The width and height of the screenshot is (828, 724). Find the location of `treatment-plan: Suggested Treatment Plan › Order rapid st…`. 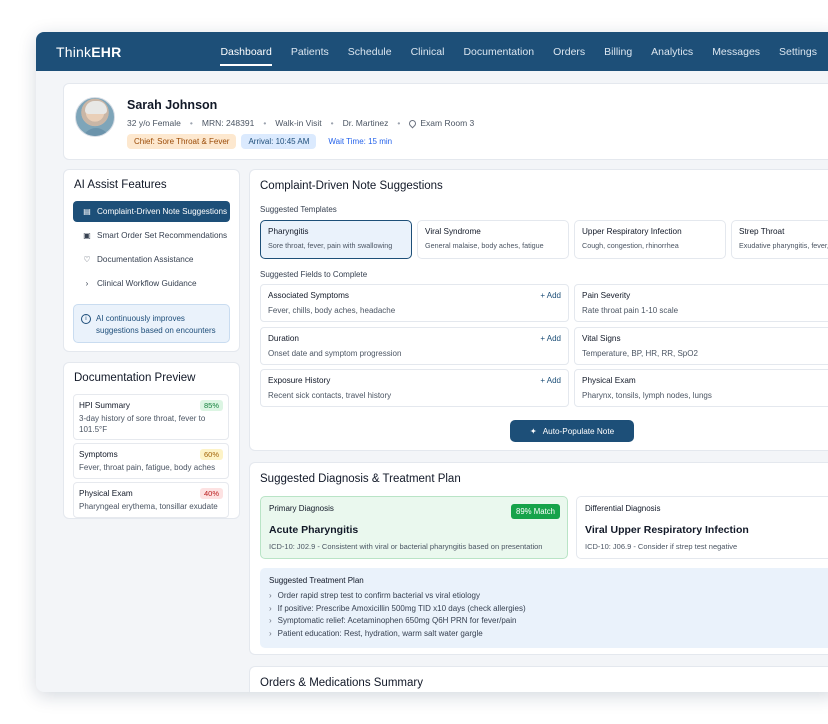

treatment-plan: Suggested Treatment Plan › Order rapid st… is located at coordinates (544, 608).